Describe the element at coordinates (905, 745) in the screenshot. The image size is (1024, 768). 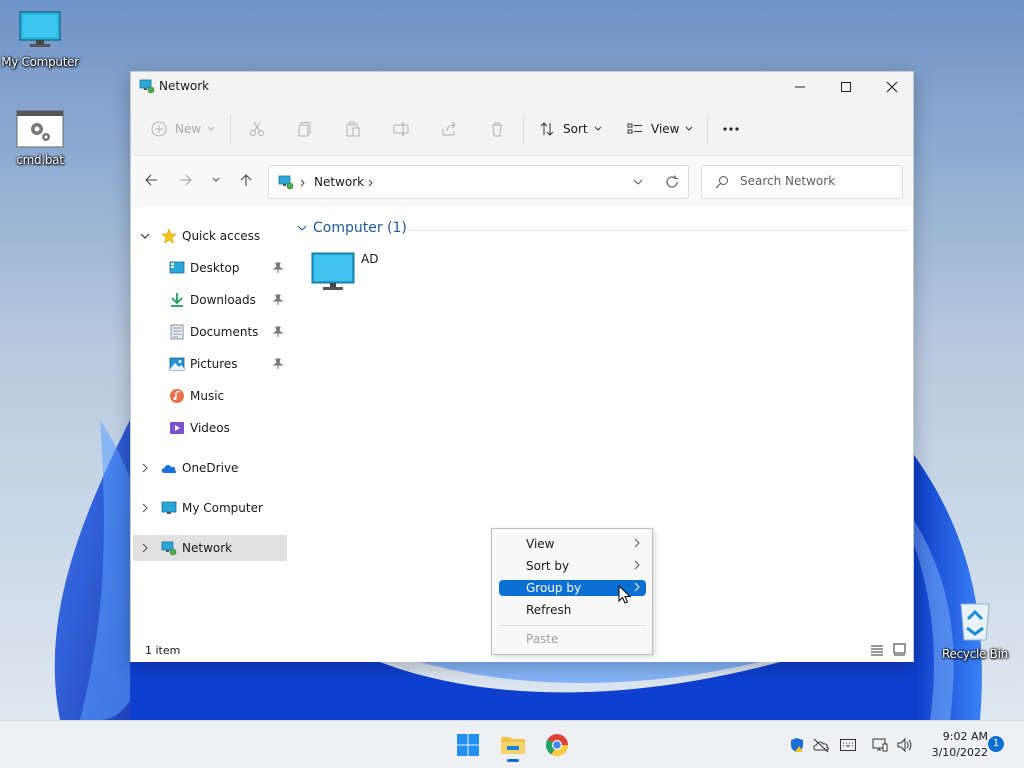
I see `volume-icon` at that location.